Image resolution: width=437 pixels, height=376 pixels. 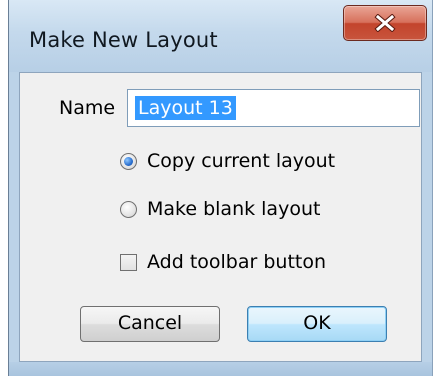 I want to click on add-toolbar-button-label: Add toolbar button, so click(x=237, y=262).